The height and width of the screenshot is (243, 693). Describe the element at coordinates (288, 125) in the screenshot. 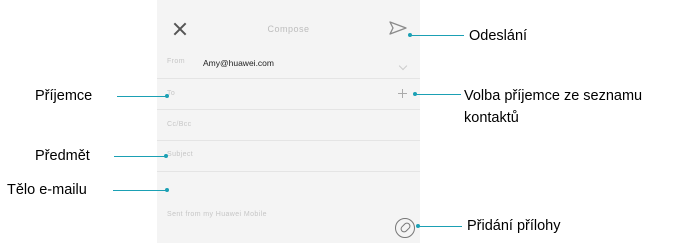

I see `cc-bcc-row: Cc/Bcc` at that location.